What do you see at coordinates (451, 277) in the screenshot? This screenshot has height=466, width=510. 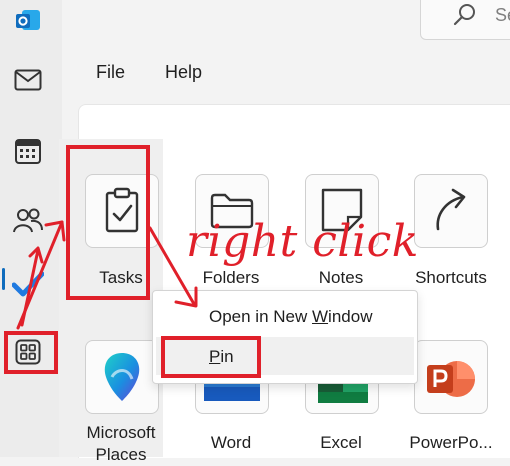 I see `shortcuts-label: Shortcuts` at bounding box center [451, 277].